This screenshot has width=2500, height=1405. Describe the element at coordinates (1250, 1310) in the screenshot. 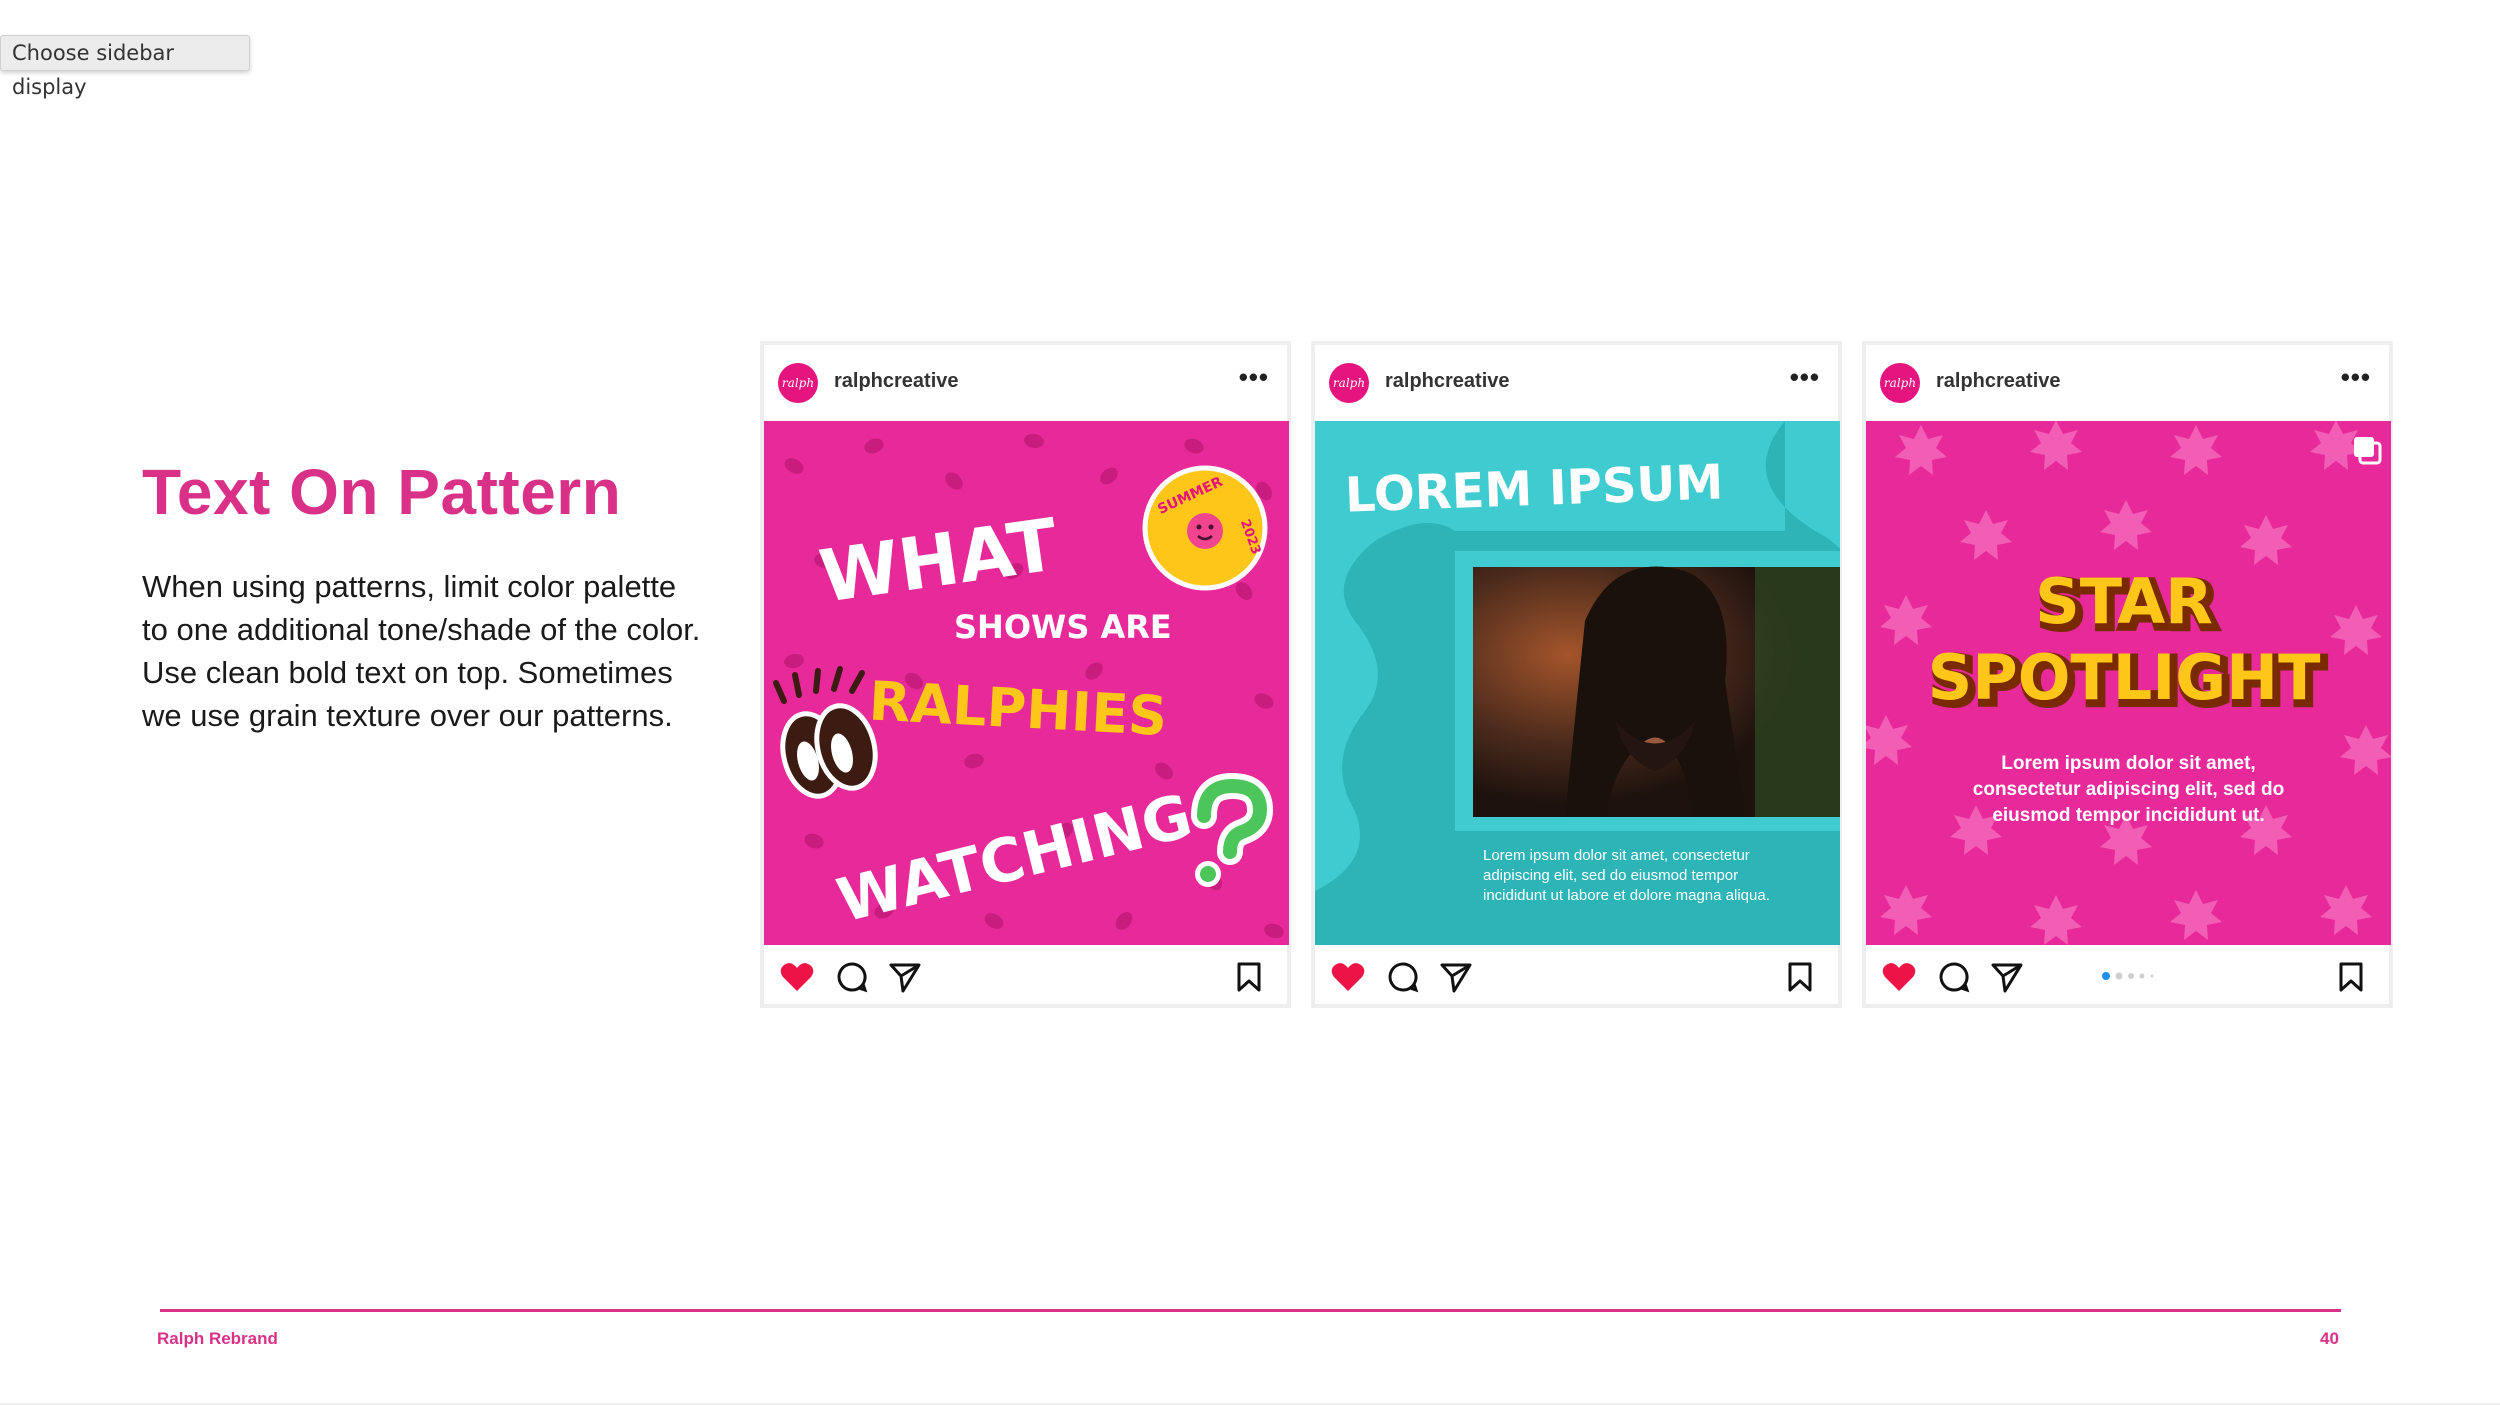

I see `footer-divider` at that location.